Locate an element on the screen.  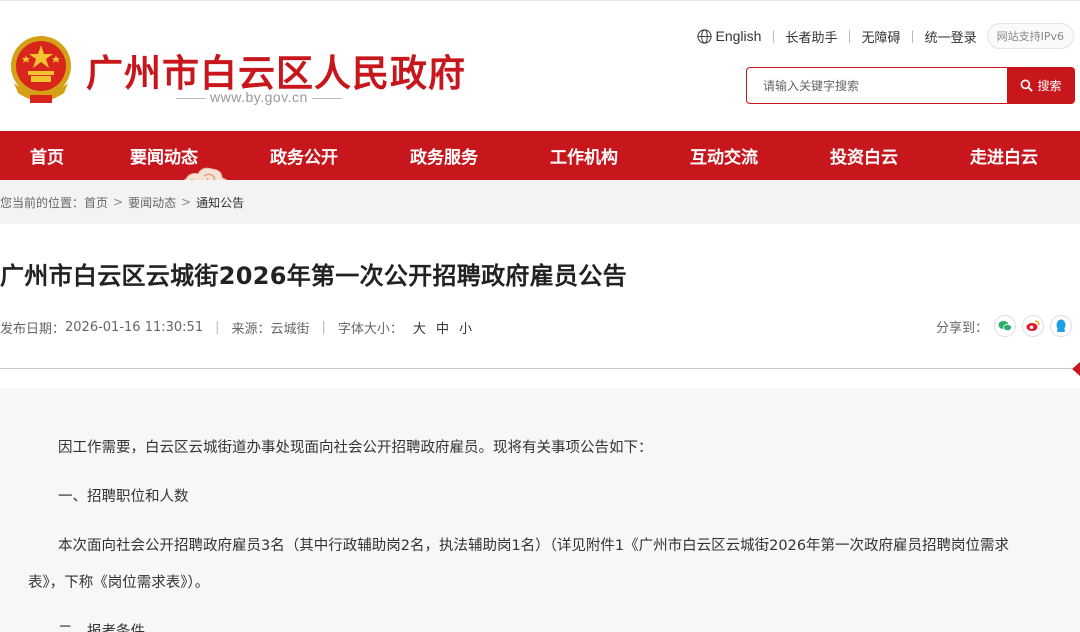
site-domain-text: www.by.gov.cn is located at coordinates (259, 97).